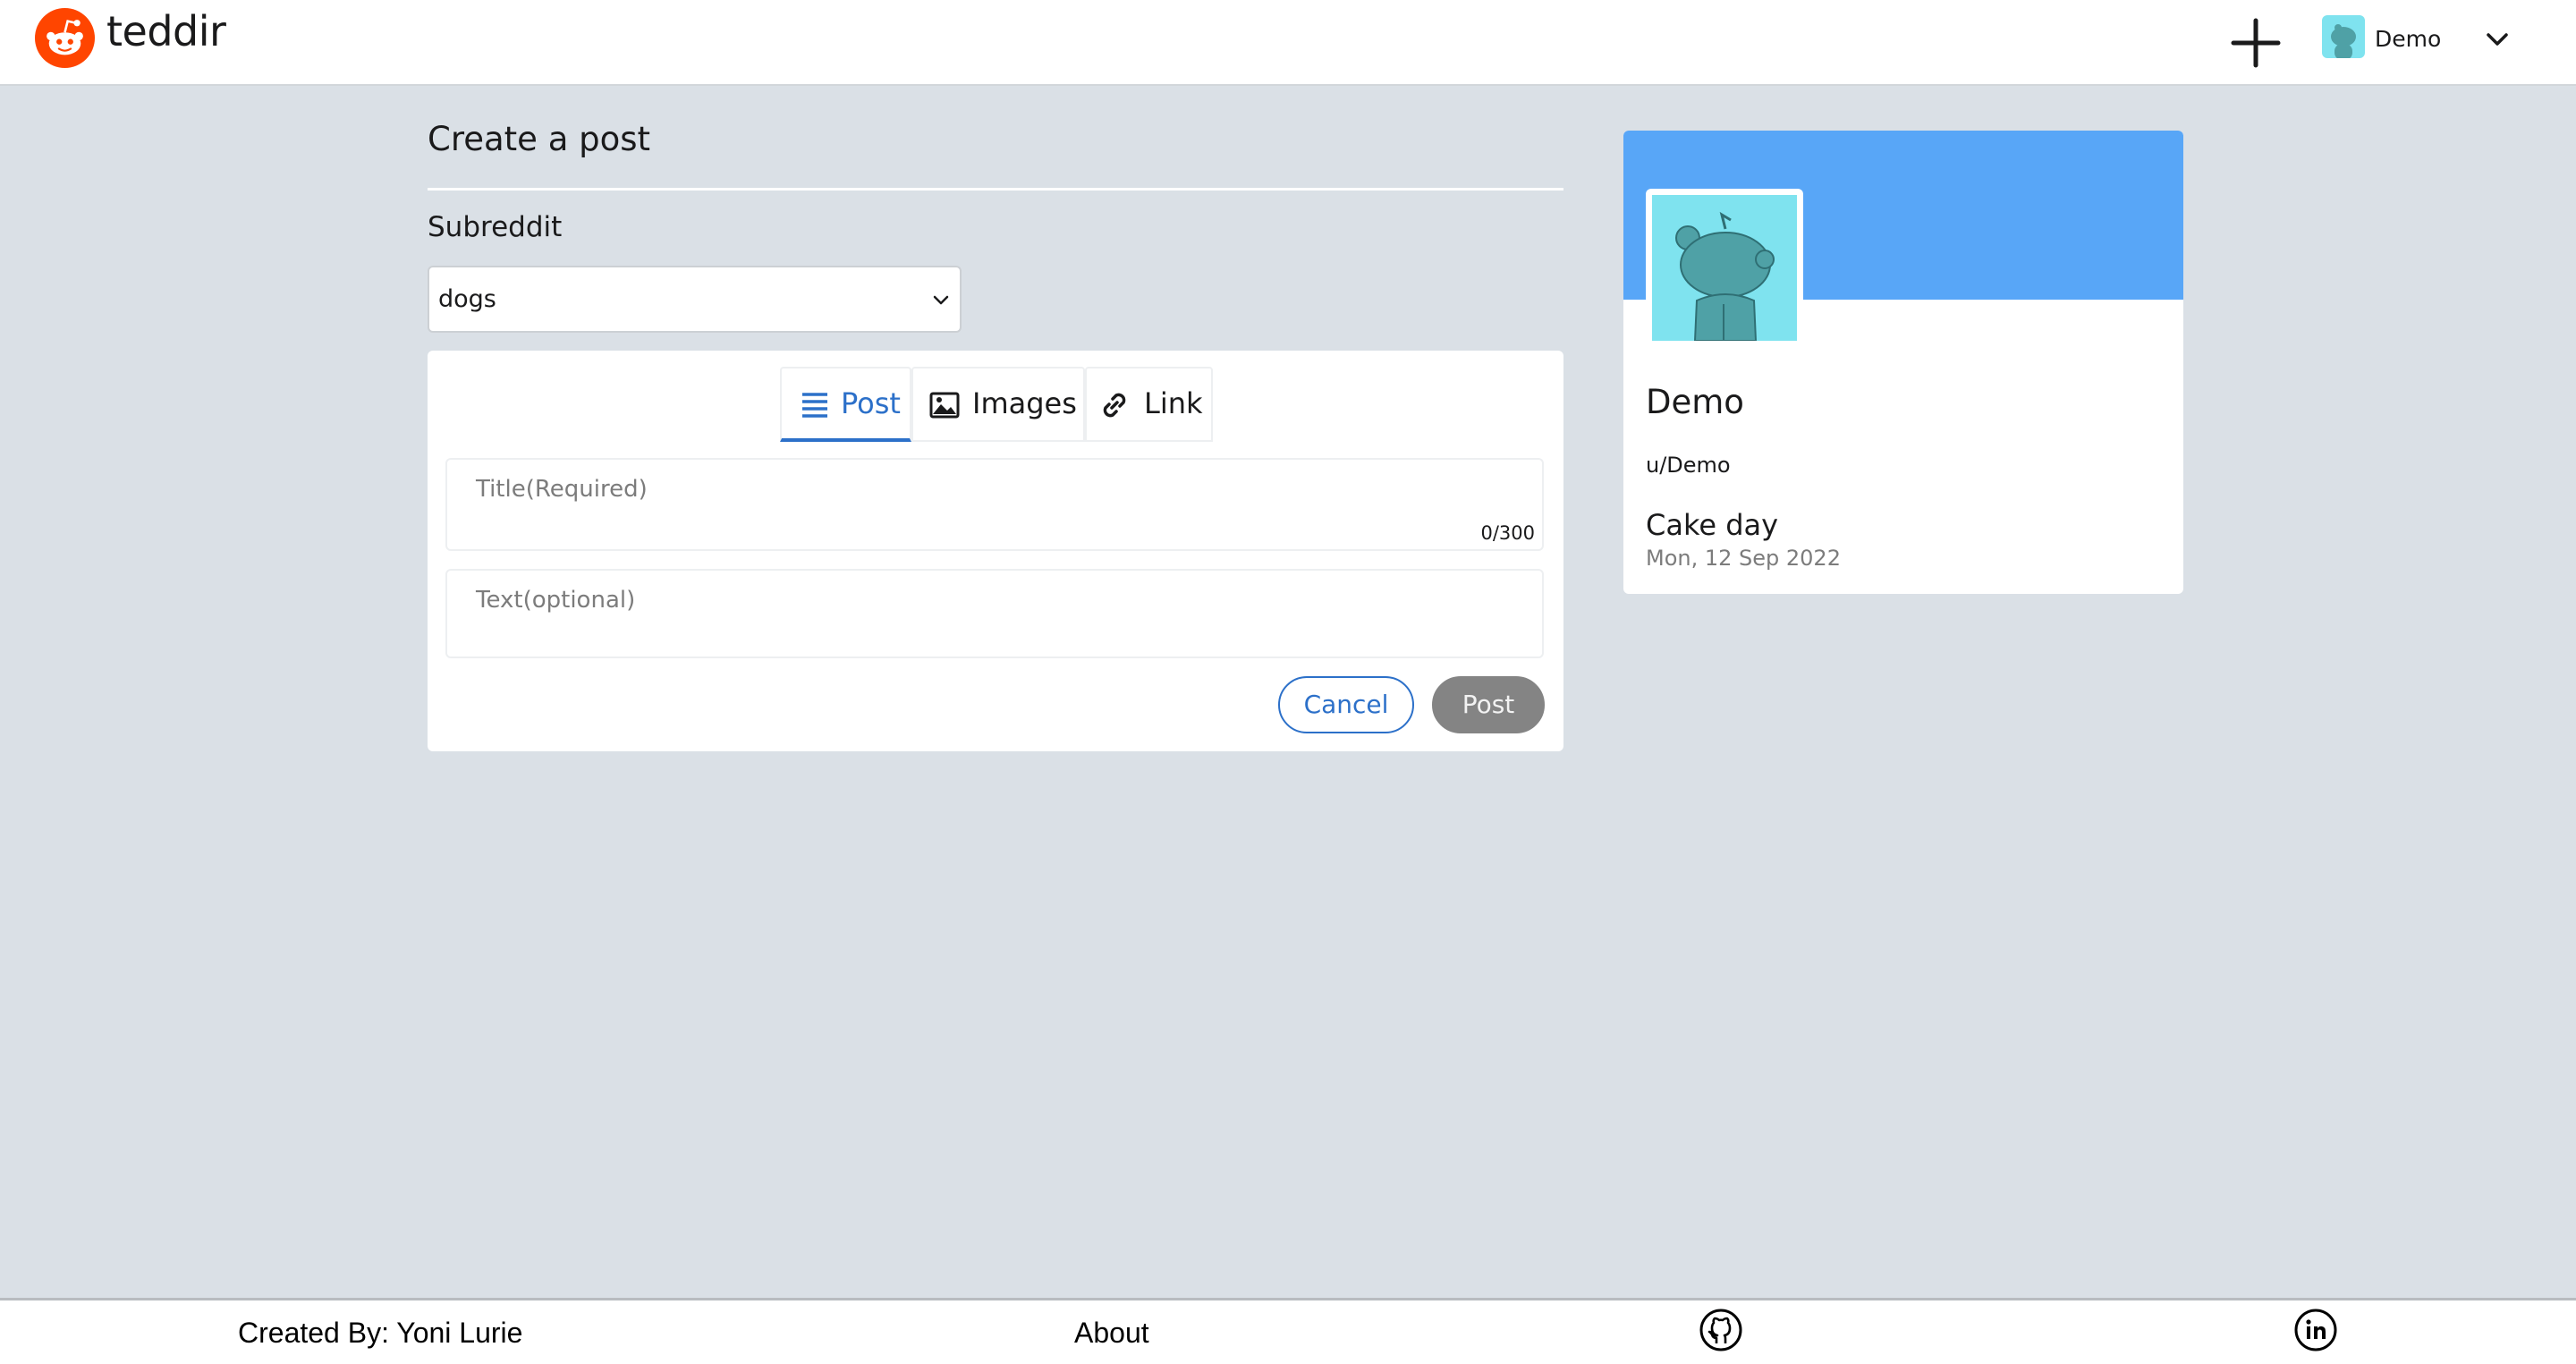 The width and height of the screenshot is (2576, 1364). What do you see at coordinates (2256, 43) in the screenshot?
I see `plus-icon` at bounding box center [2256, 43].